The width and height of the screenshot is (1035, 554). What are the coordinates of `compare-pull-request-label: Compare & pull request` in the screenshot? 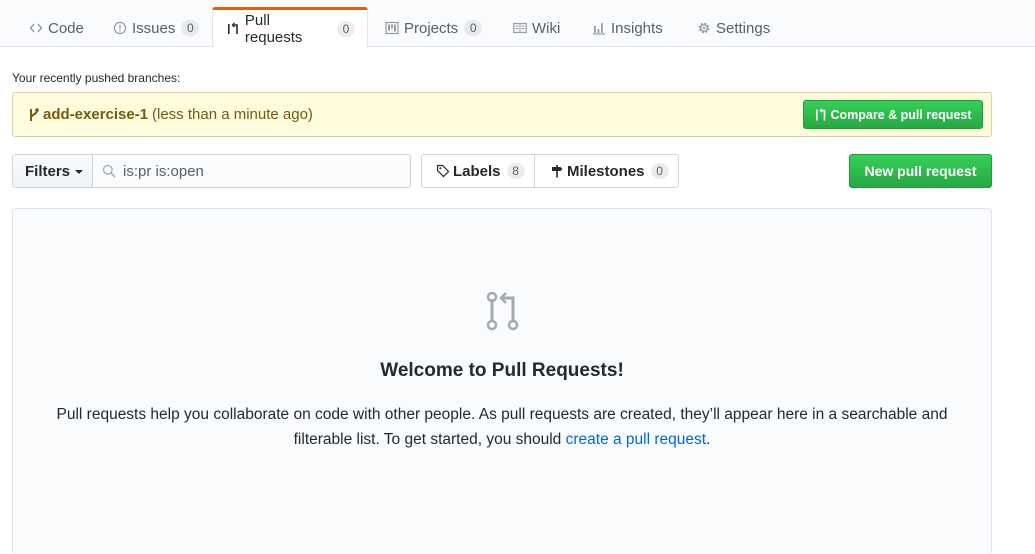 It's located at (901, 114).